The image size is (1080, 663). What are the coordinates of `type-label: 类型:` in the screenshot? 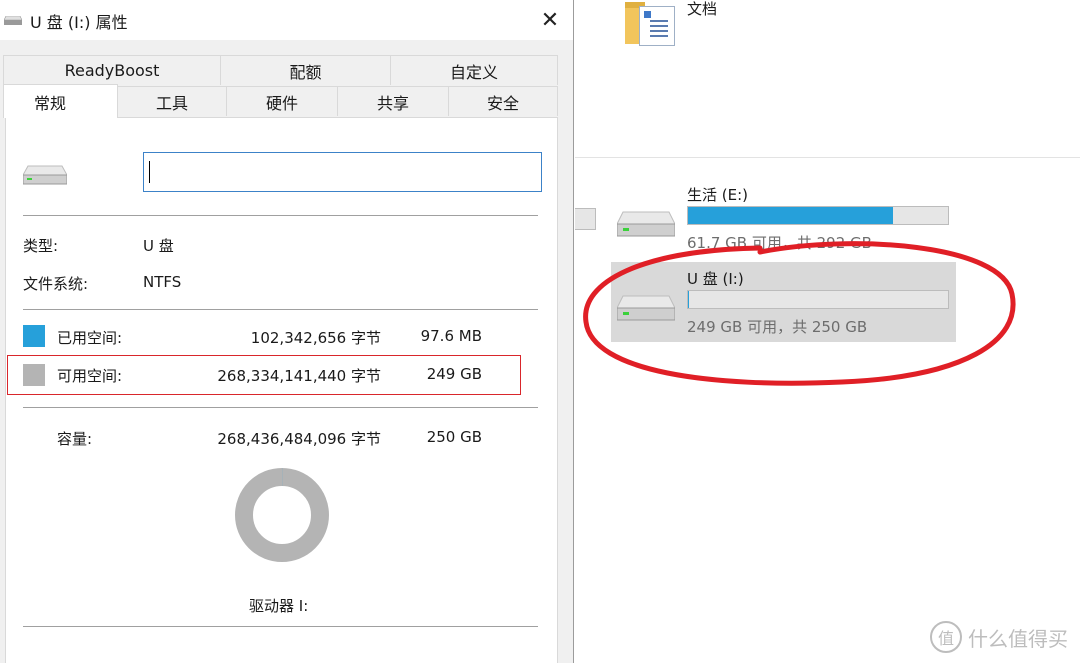 It's located at (41, 246).